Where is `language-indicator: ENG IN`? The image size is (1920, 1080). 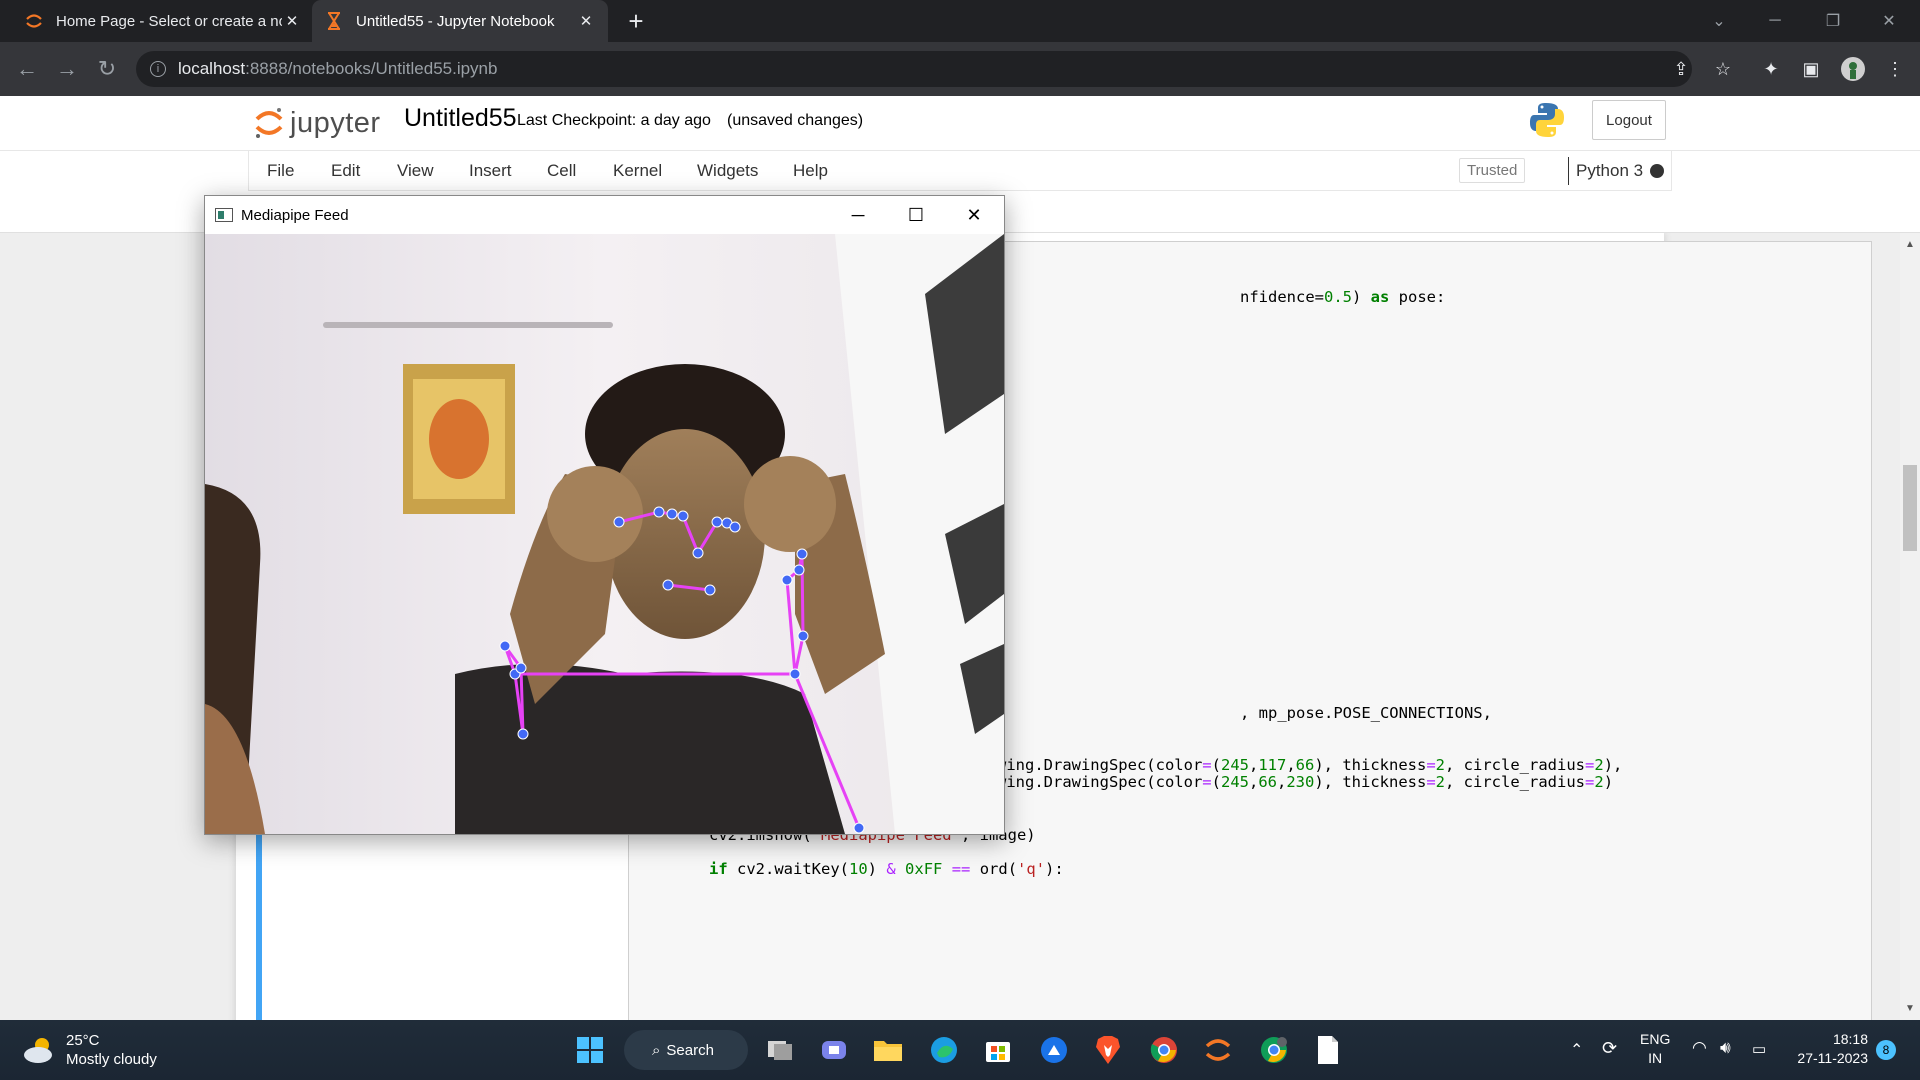 language-indicator: ENG IN is located at coordinates (1655, 1049).